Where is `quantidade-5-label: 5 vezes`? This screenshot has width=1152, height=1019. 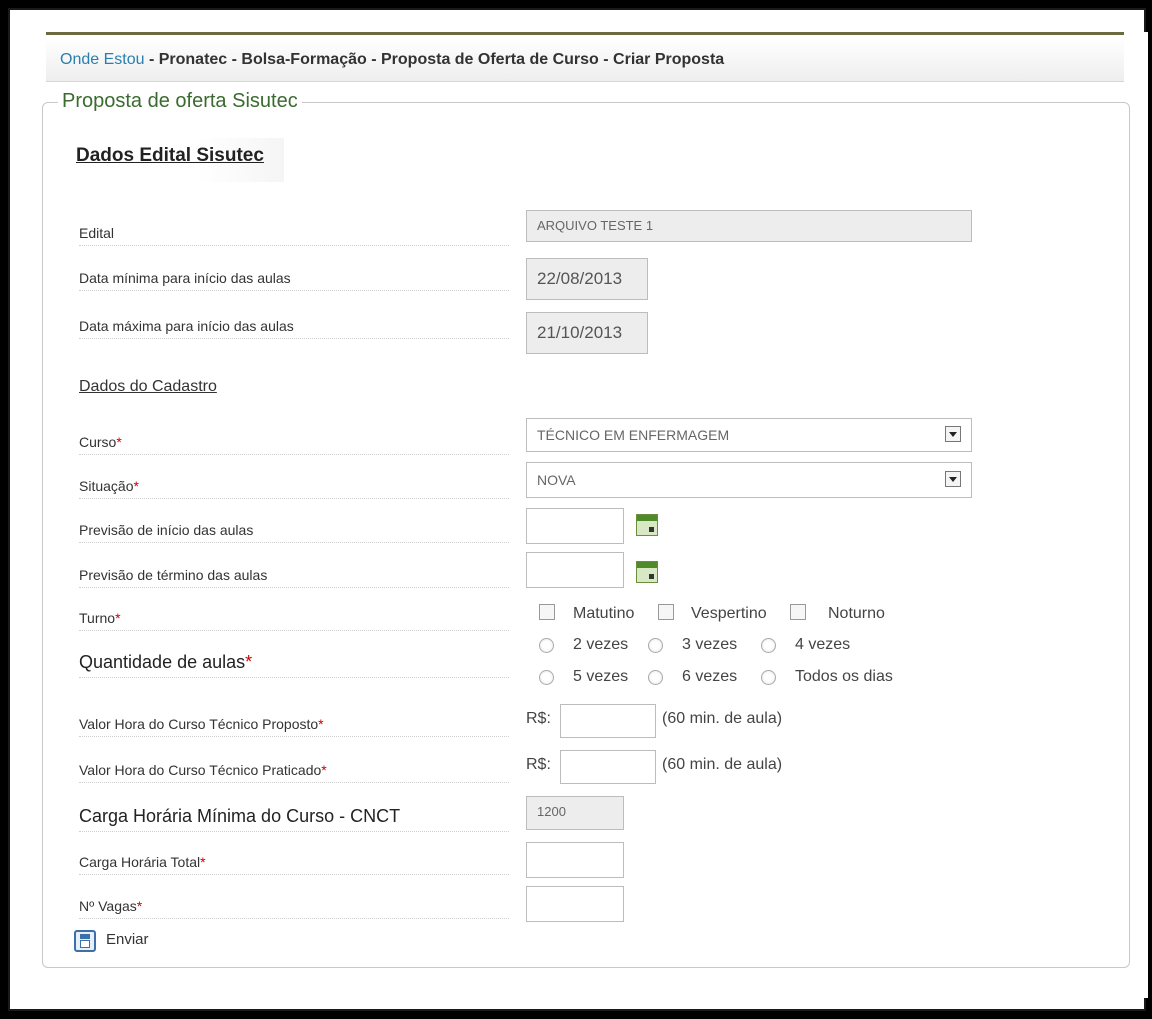
quantidade-5-label: 5 vezes is located at coordinates (601, 676).